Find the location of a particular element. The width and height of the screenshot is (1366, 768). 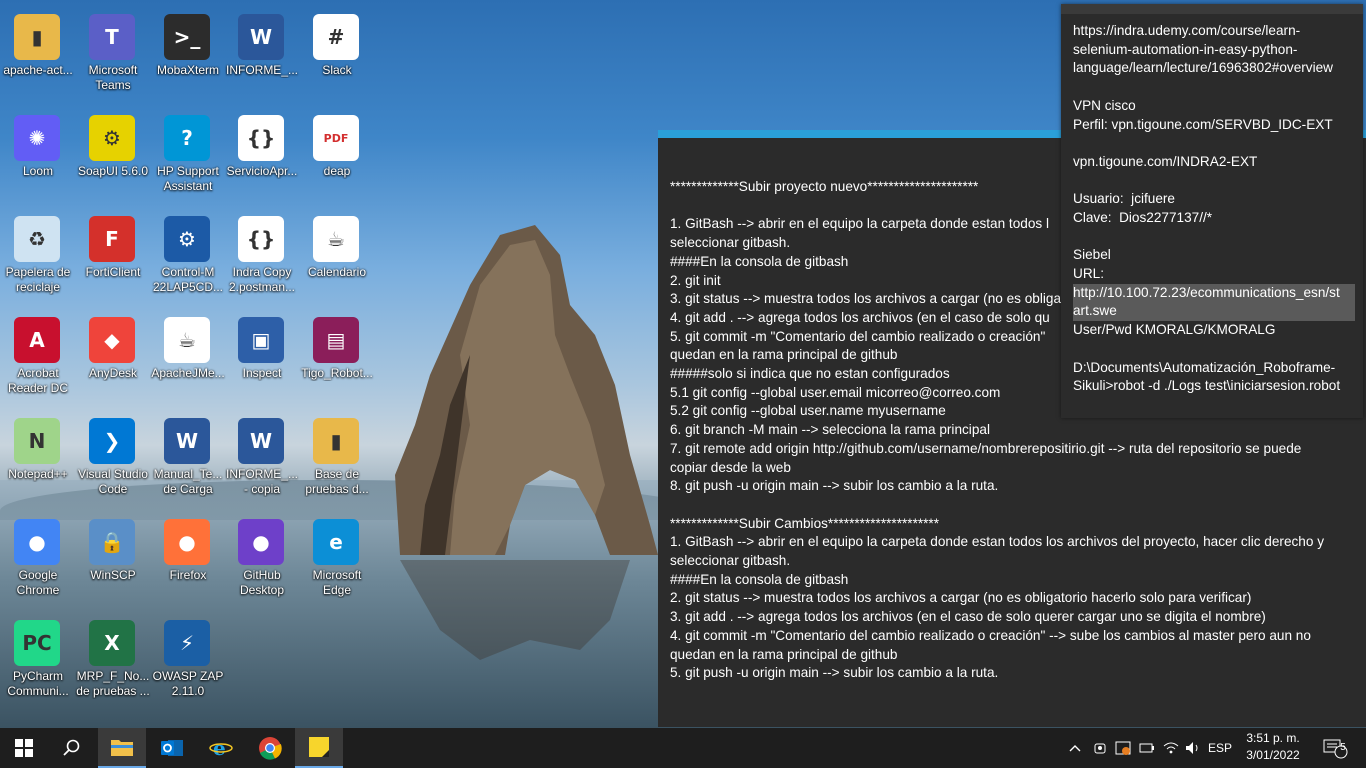

winrar-icon: ▤ is located at coordinates (336, 340).